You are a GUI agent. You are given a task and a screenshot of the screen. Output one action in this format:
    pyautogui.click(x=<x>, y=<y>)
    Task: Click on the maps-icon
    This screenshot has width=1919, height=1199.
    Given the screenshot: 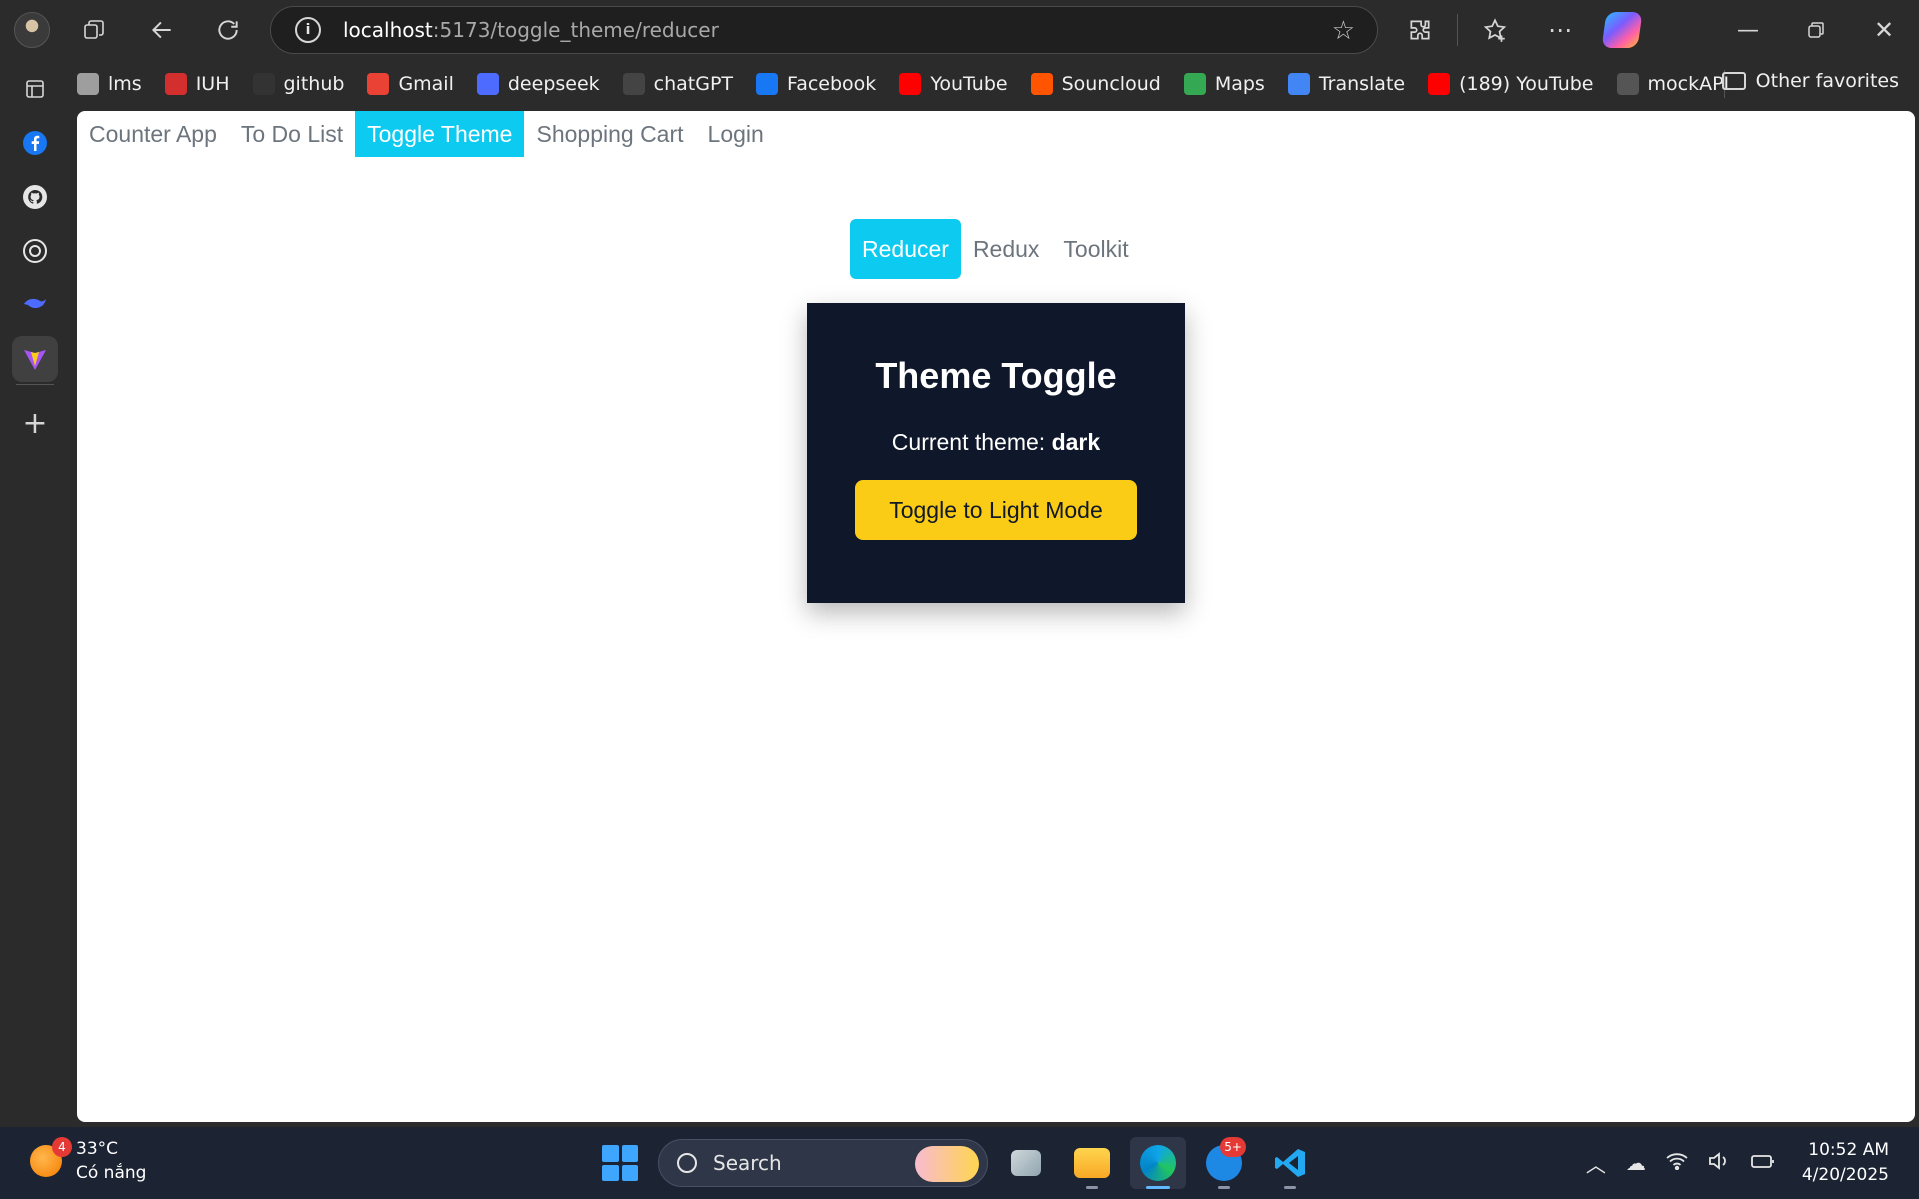 What is the action you would take?
    pyautogui.click(x=1194, y=84)
    